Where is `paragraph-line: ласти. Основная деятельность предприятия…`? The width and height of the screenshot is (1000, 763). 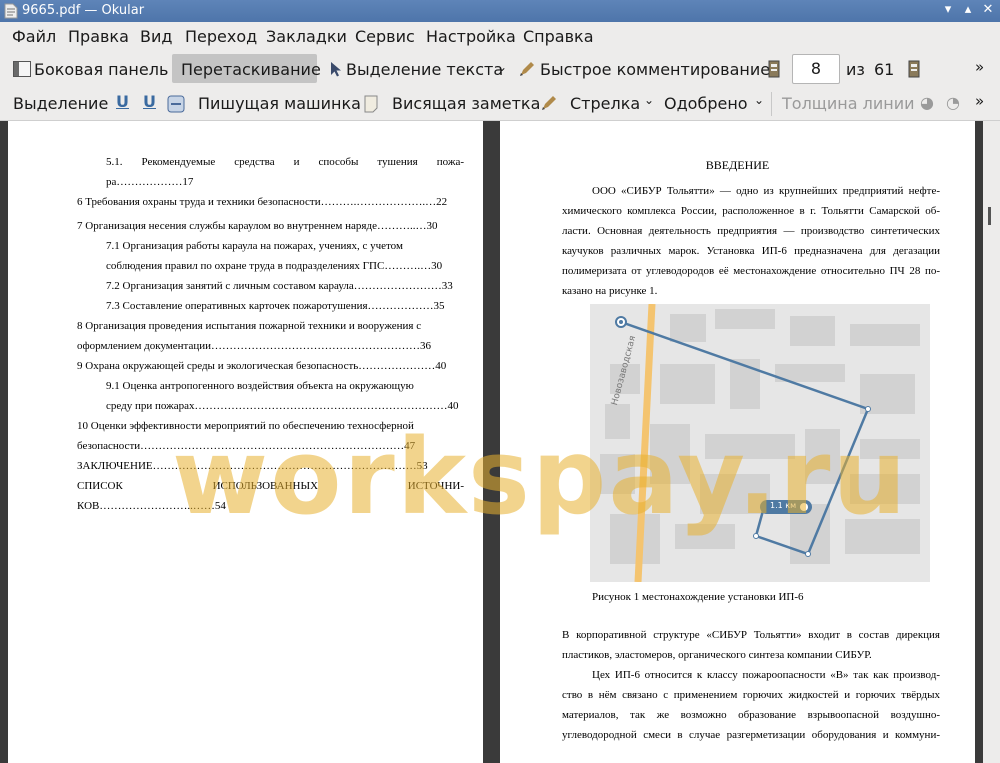
paragraph-line: ласти. Основная деятельность предприятия… is located at coordinates (751, 231).